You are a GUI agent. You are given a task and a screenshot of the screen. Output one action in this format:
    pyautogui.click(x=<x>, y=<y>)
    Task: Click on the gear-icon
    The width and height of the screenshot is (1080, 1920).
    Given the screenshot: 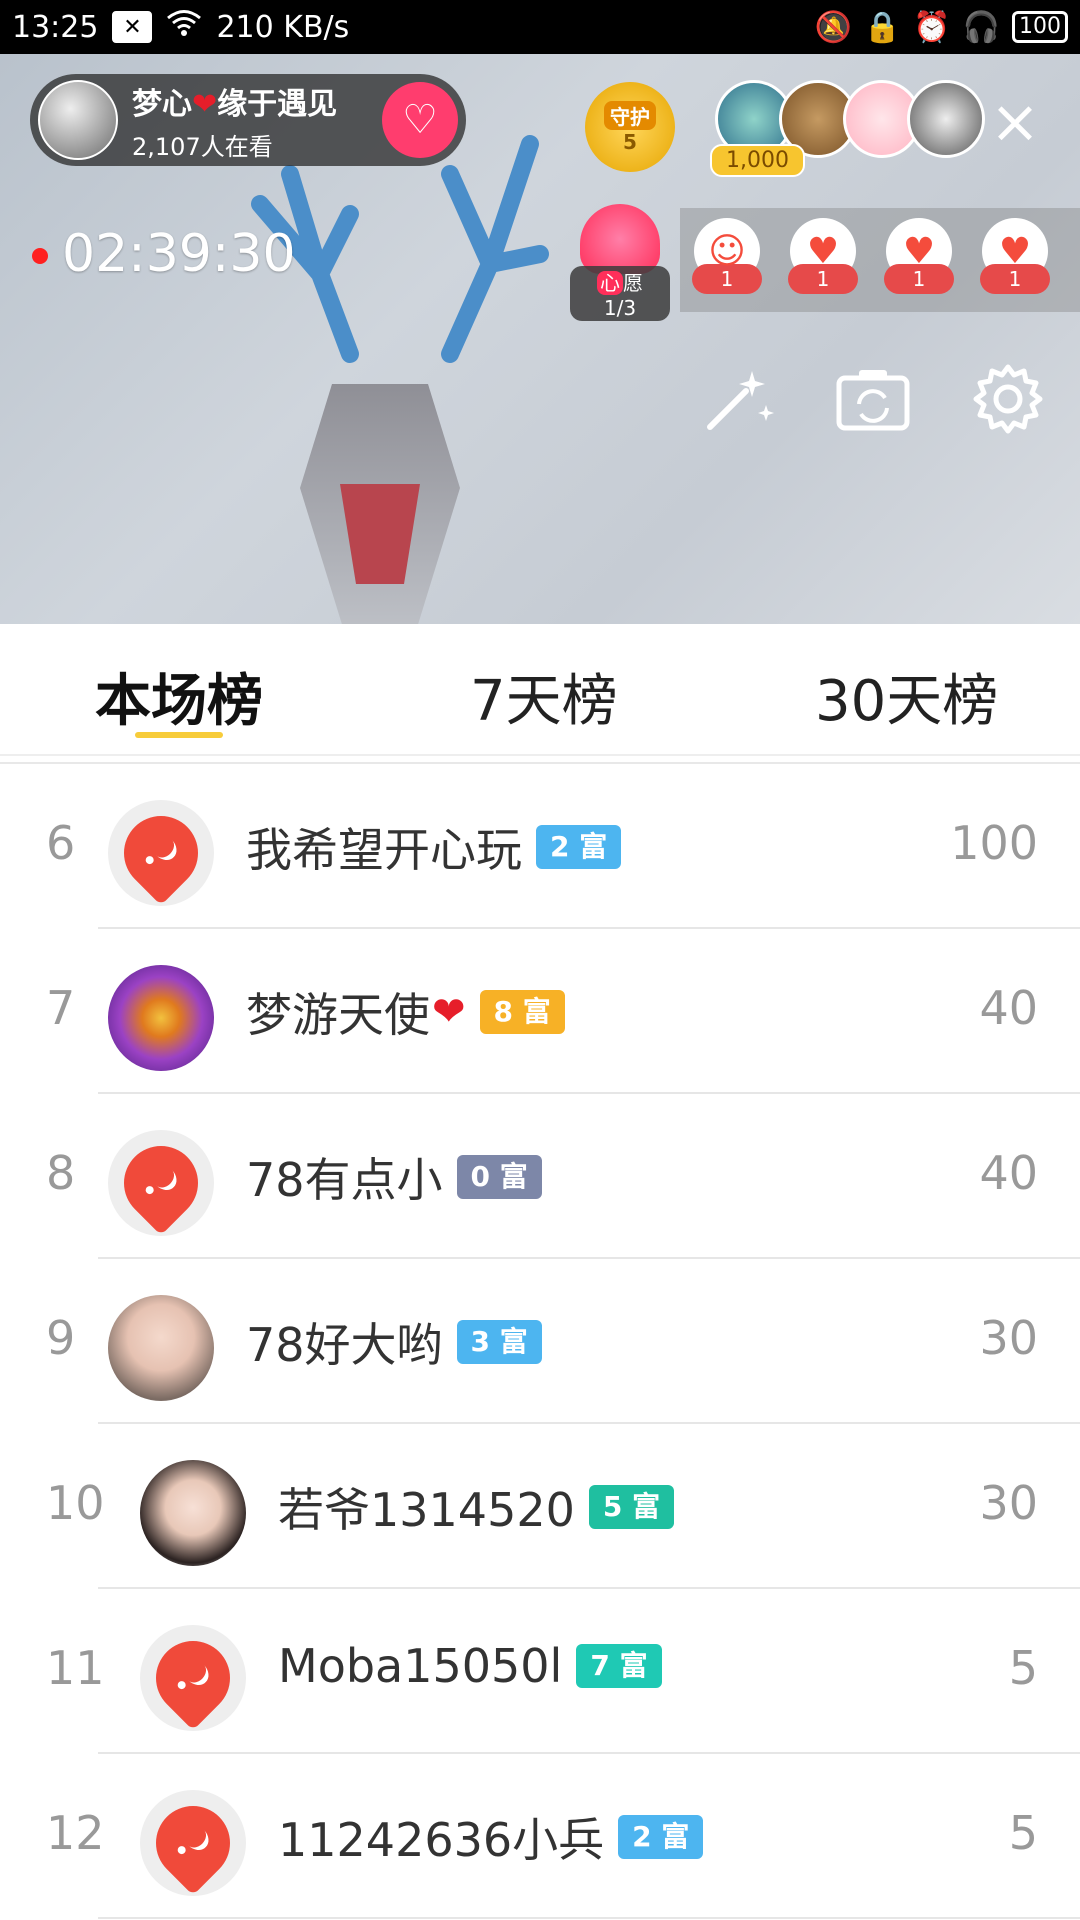 What is the action you would take?
    pyautogui.click(x=1008, y=399)
    